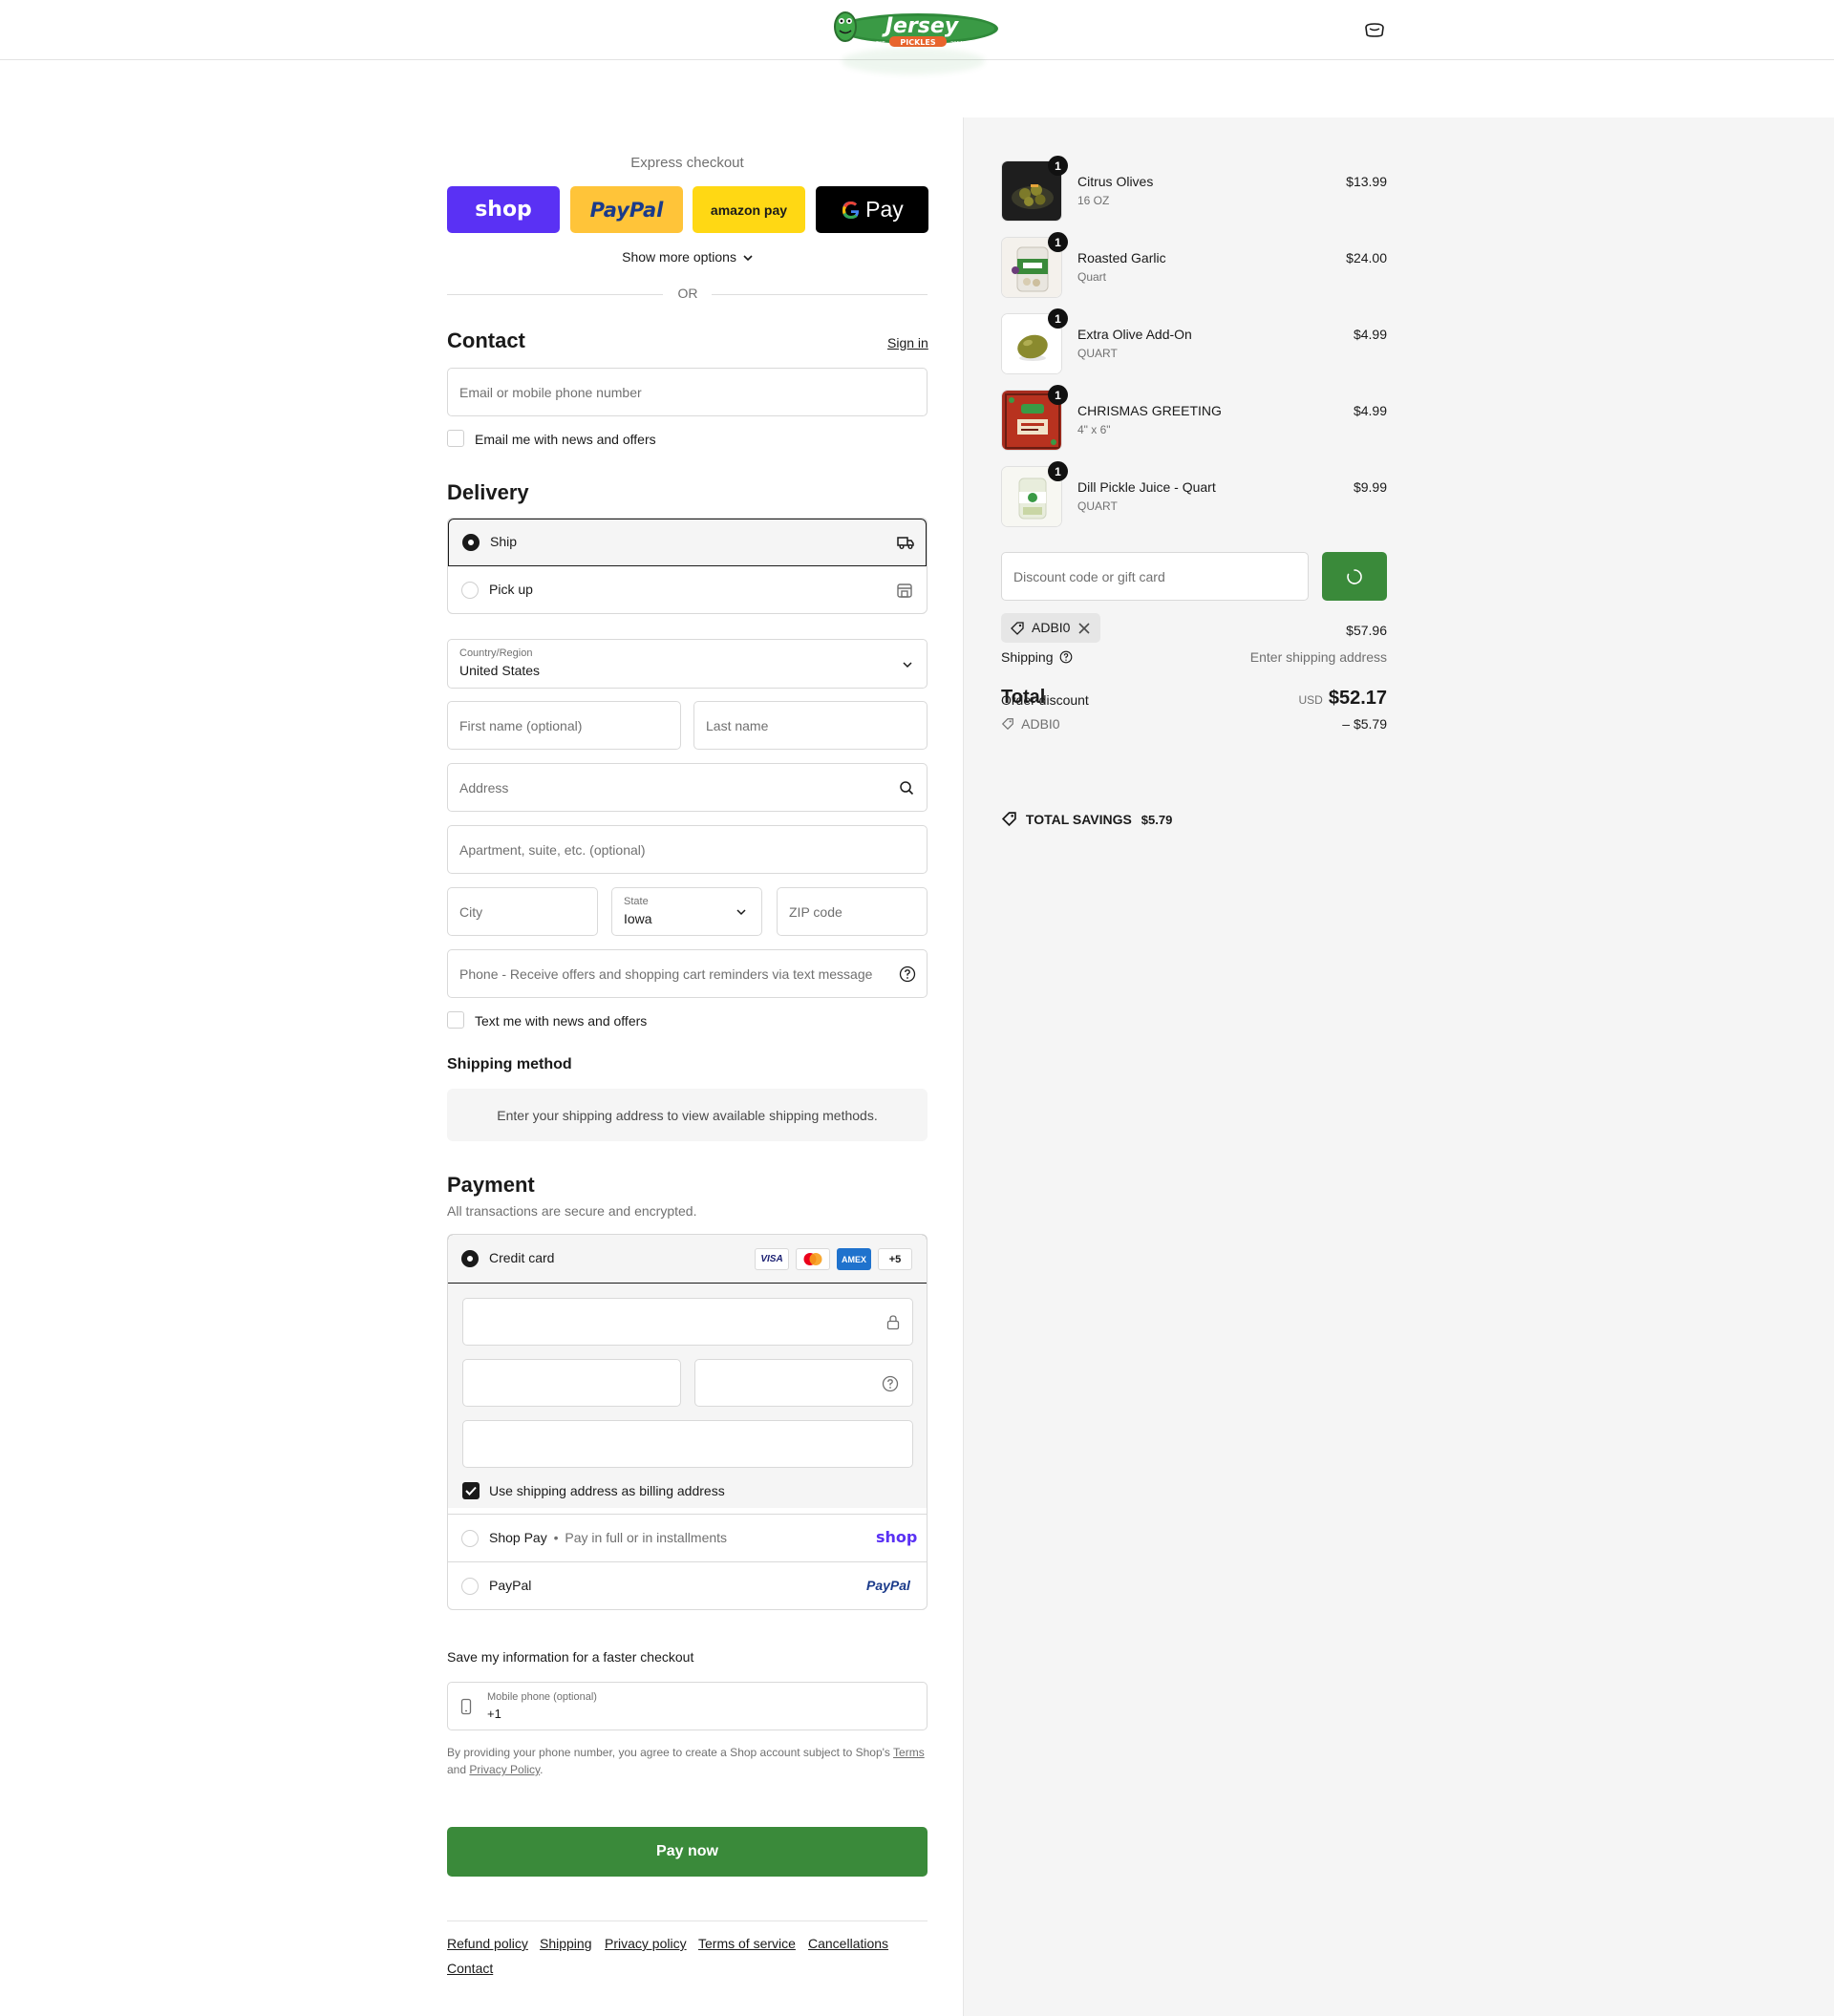 This screenshot has height=2016, width=1834. Describe the element at coordinates (1357, 698) in the screenshot. I see `total-value: $52.17` at that location.